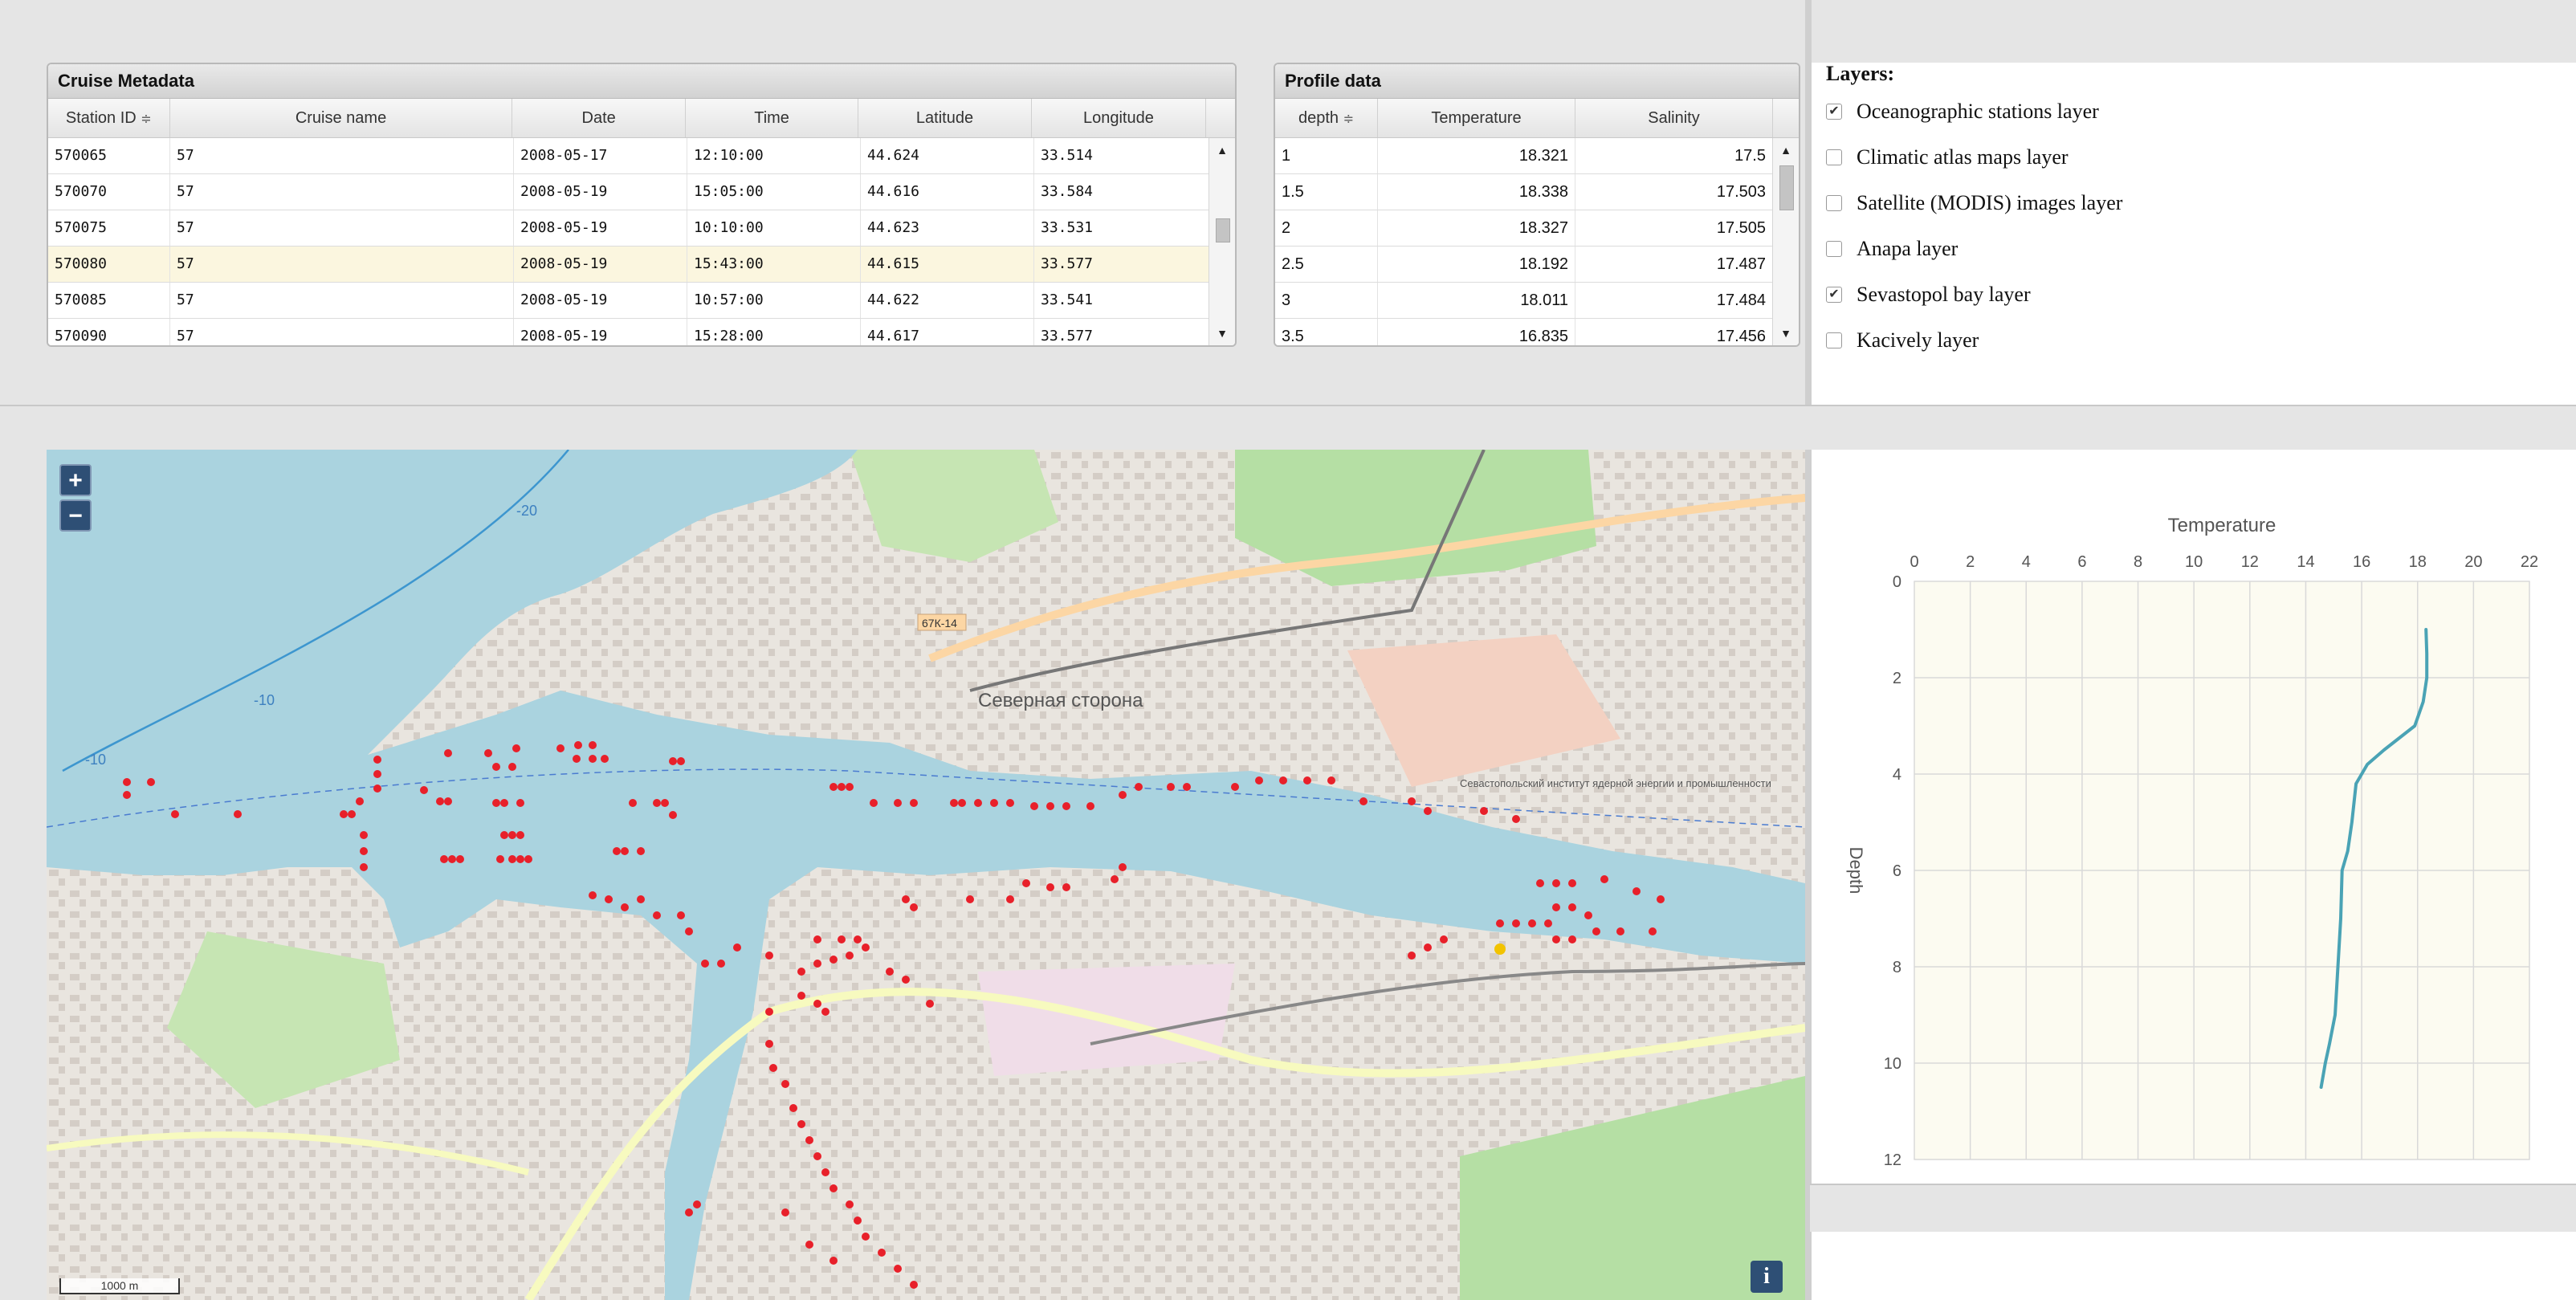  Describe the element at coordinates (109, 118) in the screenshot. I see `column-header-station-id: Station ID ≑` at that location.